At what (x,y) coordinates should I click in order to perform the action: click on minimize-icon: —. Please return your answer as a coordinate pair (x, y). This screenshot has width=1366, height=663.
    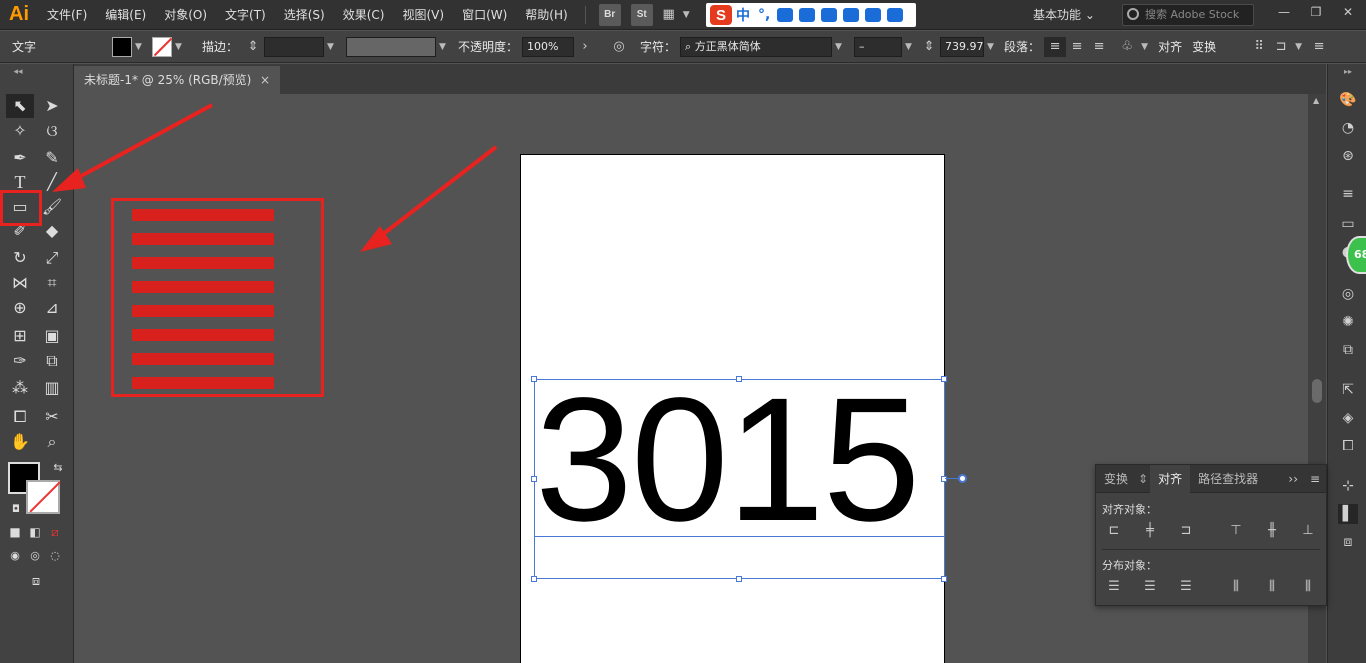
    Looking at the image, I should click on (1284, 12).